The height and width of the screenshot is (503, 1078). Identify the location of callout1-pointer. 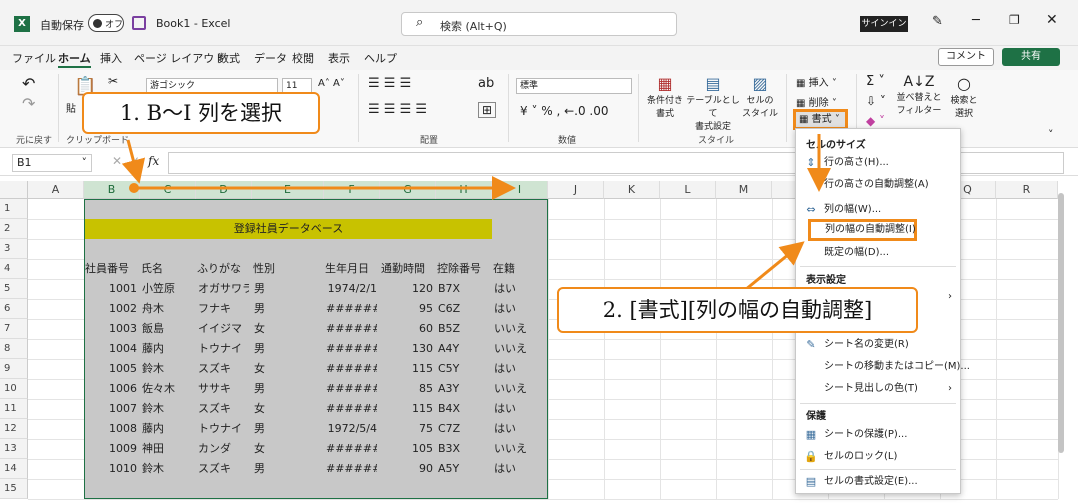
(133, 161).